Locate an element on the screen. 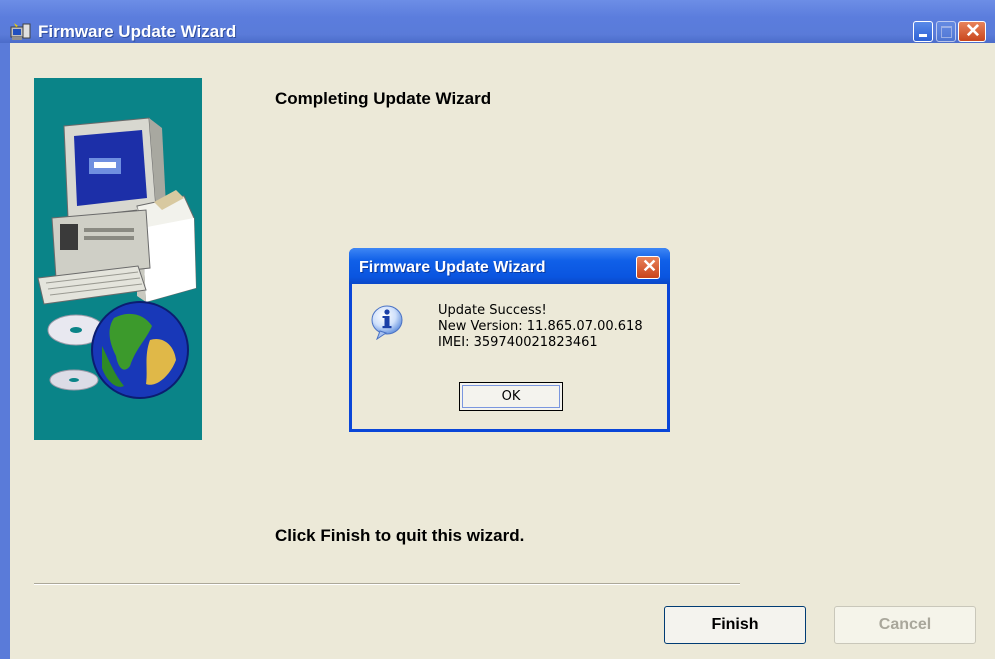  dialog-title-bar: Firmware Update Wizard ✕ is located at coordinates (509, 266).